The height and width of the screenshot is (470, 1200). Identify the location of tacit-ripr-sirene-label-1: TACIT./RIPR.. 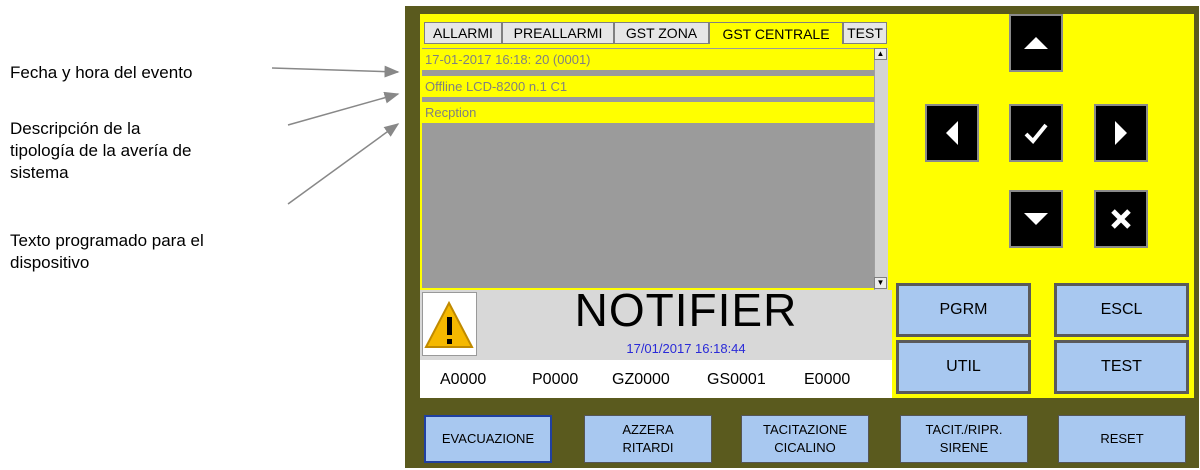
(964, 429).